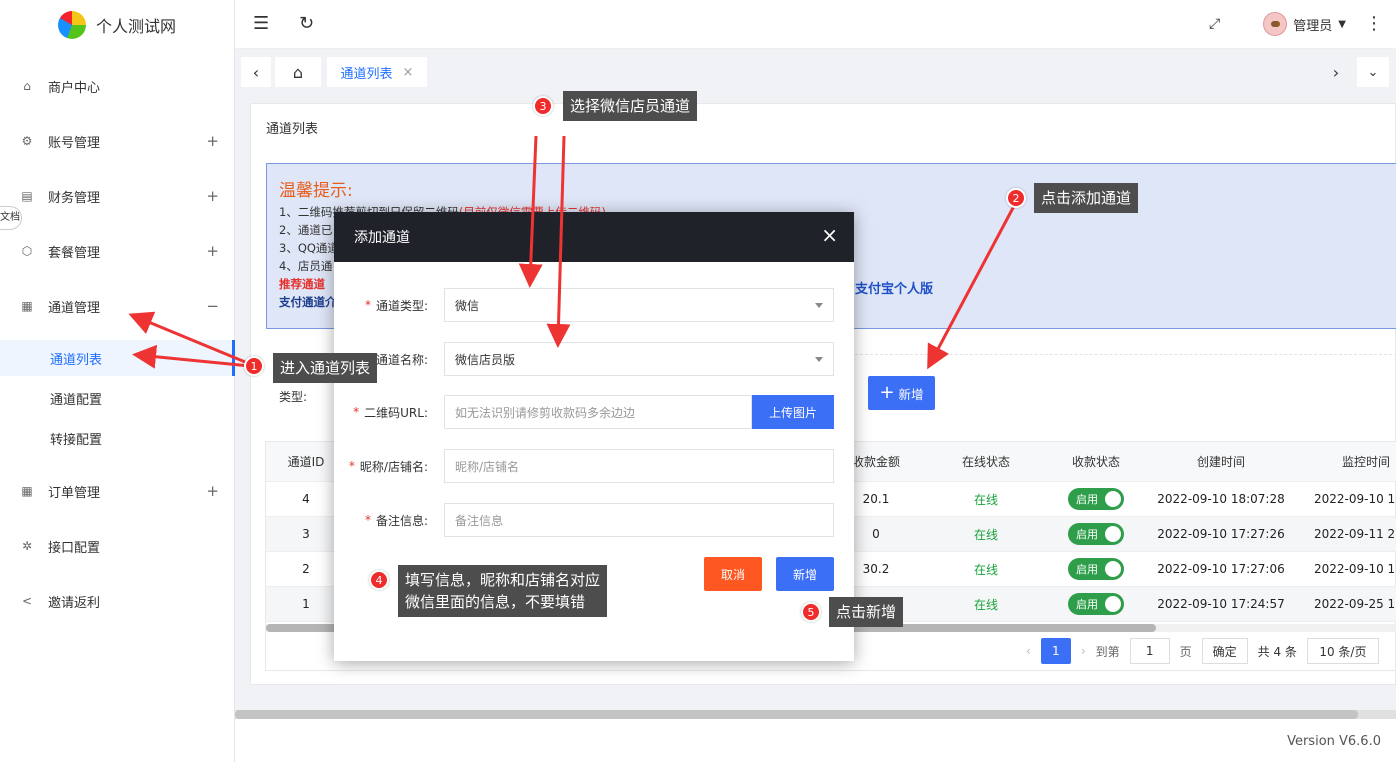  What do you see at coordinates (894, 287) in the screenshot?
I see `alipay-personal-link: 支付宝个人版` at bounding box center [894, 287].